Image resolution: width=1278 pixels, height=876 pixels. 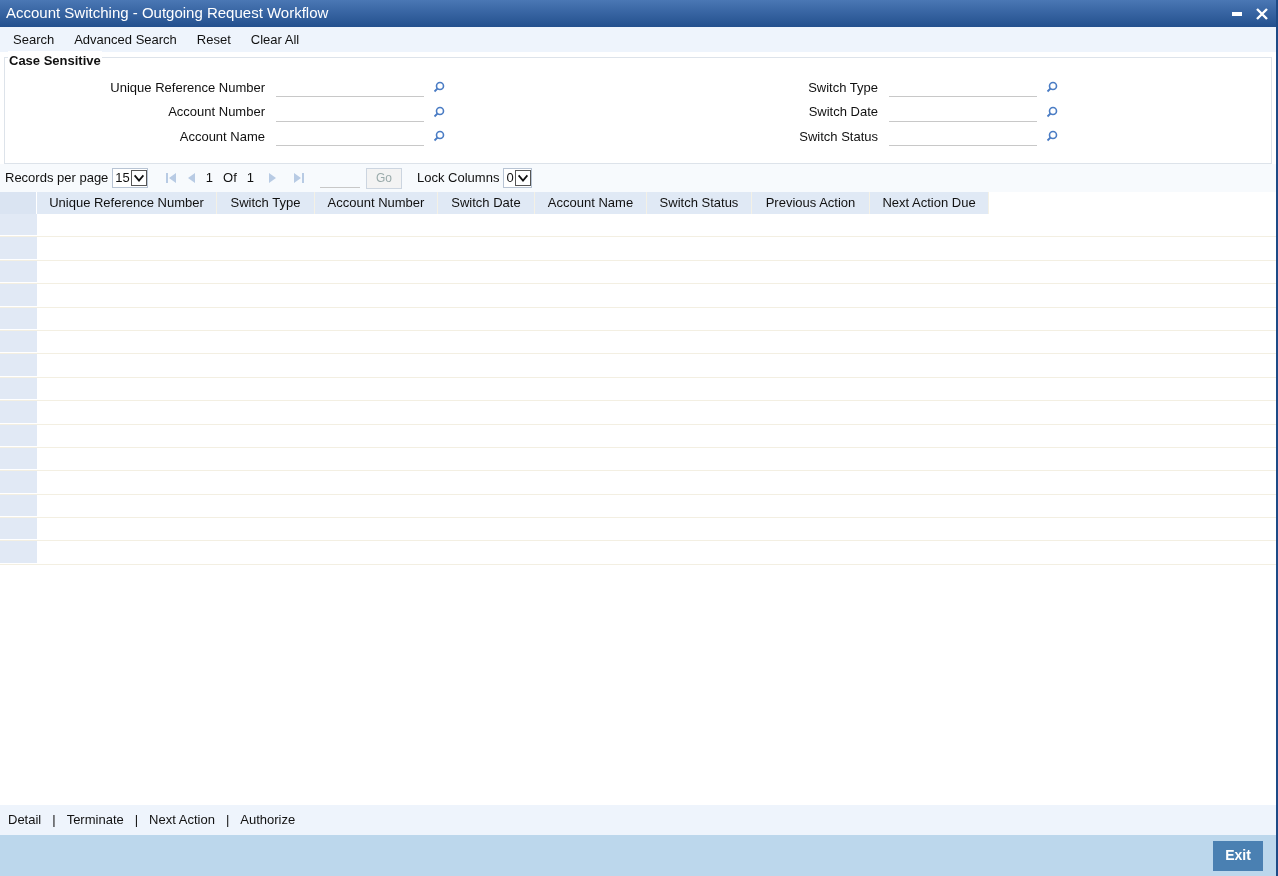 I want to click on close-icon, so click(x=1262, y=13).